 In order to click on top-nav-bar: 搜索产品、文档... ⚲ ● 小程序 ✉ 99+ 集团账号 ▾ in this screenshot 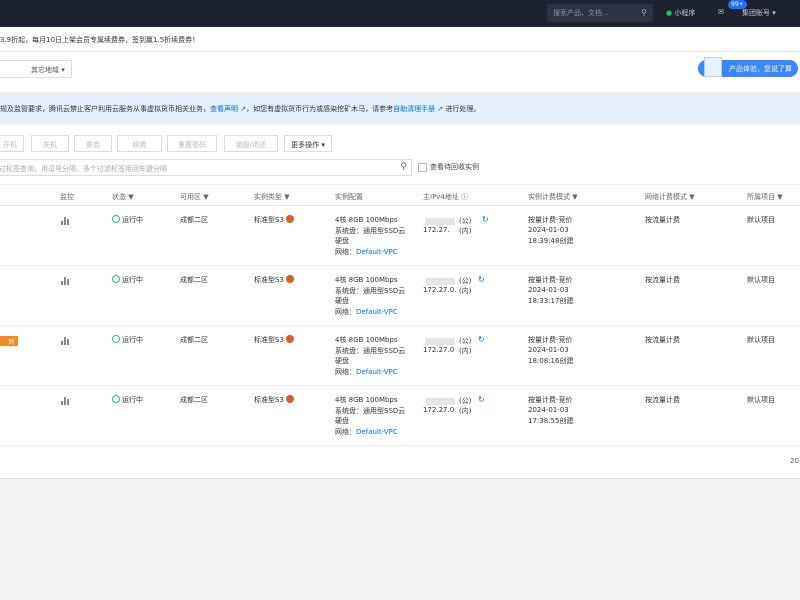, I will do `click(400, 13)`.